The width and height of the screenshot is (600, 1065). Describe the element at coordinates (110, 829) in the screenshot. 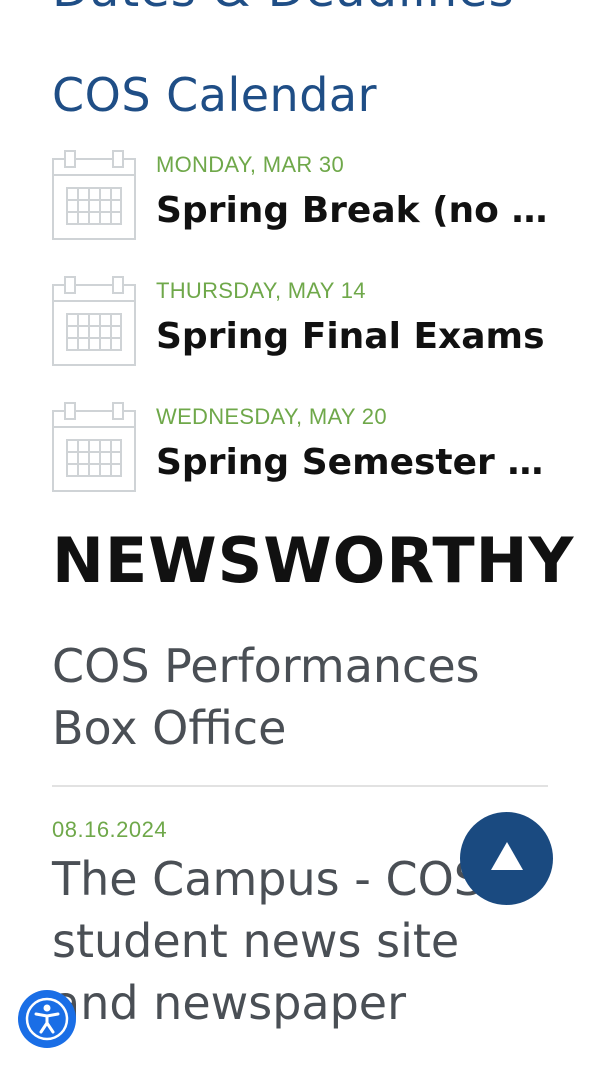

I see `news-item-date: 08.16.2024` at that location.